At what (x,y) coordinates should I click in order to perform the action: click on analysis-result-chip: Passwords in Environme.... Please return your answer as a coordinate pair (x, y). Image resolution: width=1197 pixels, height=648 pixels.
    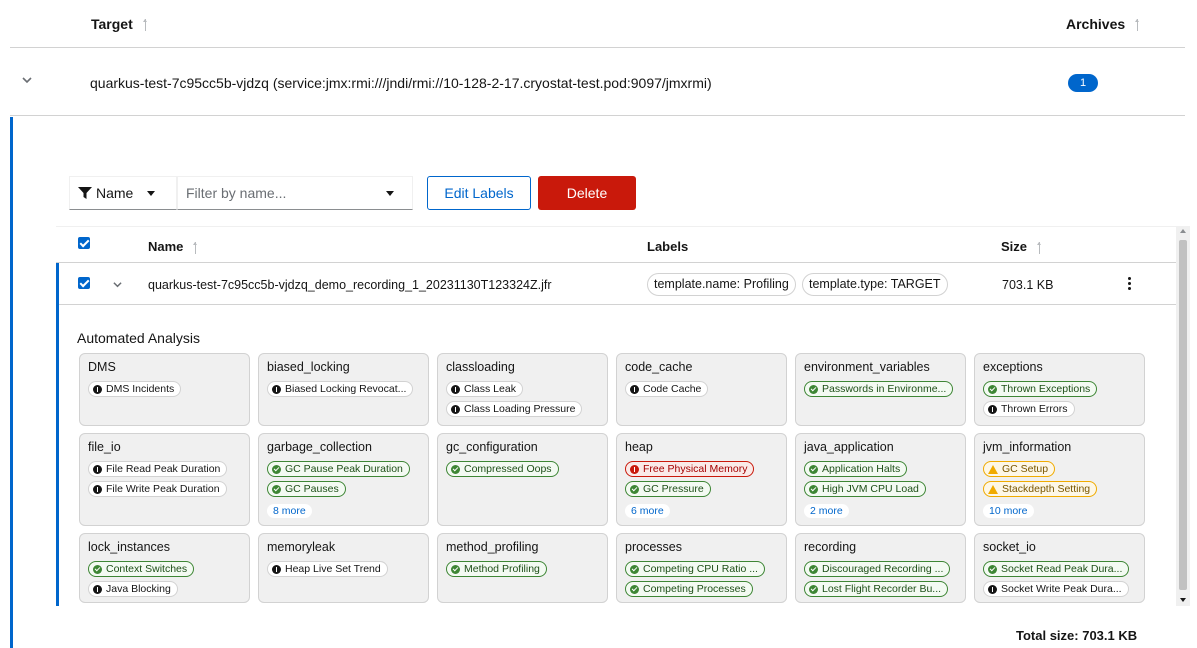
    Looking at the image, I should click on (879, 389).